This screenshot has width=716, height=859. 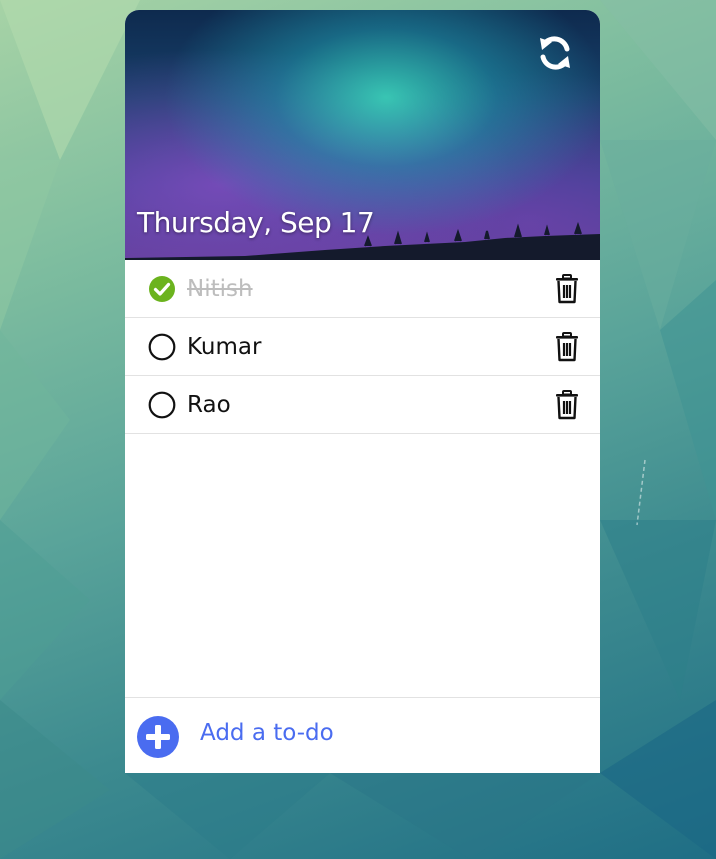 I want to click on todo-item: Kumar, so click(x=362, y=347).